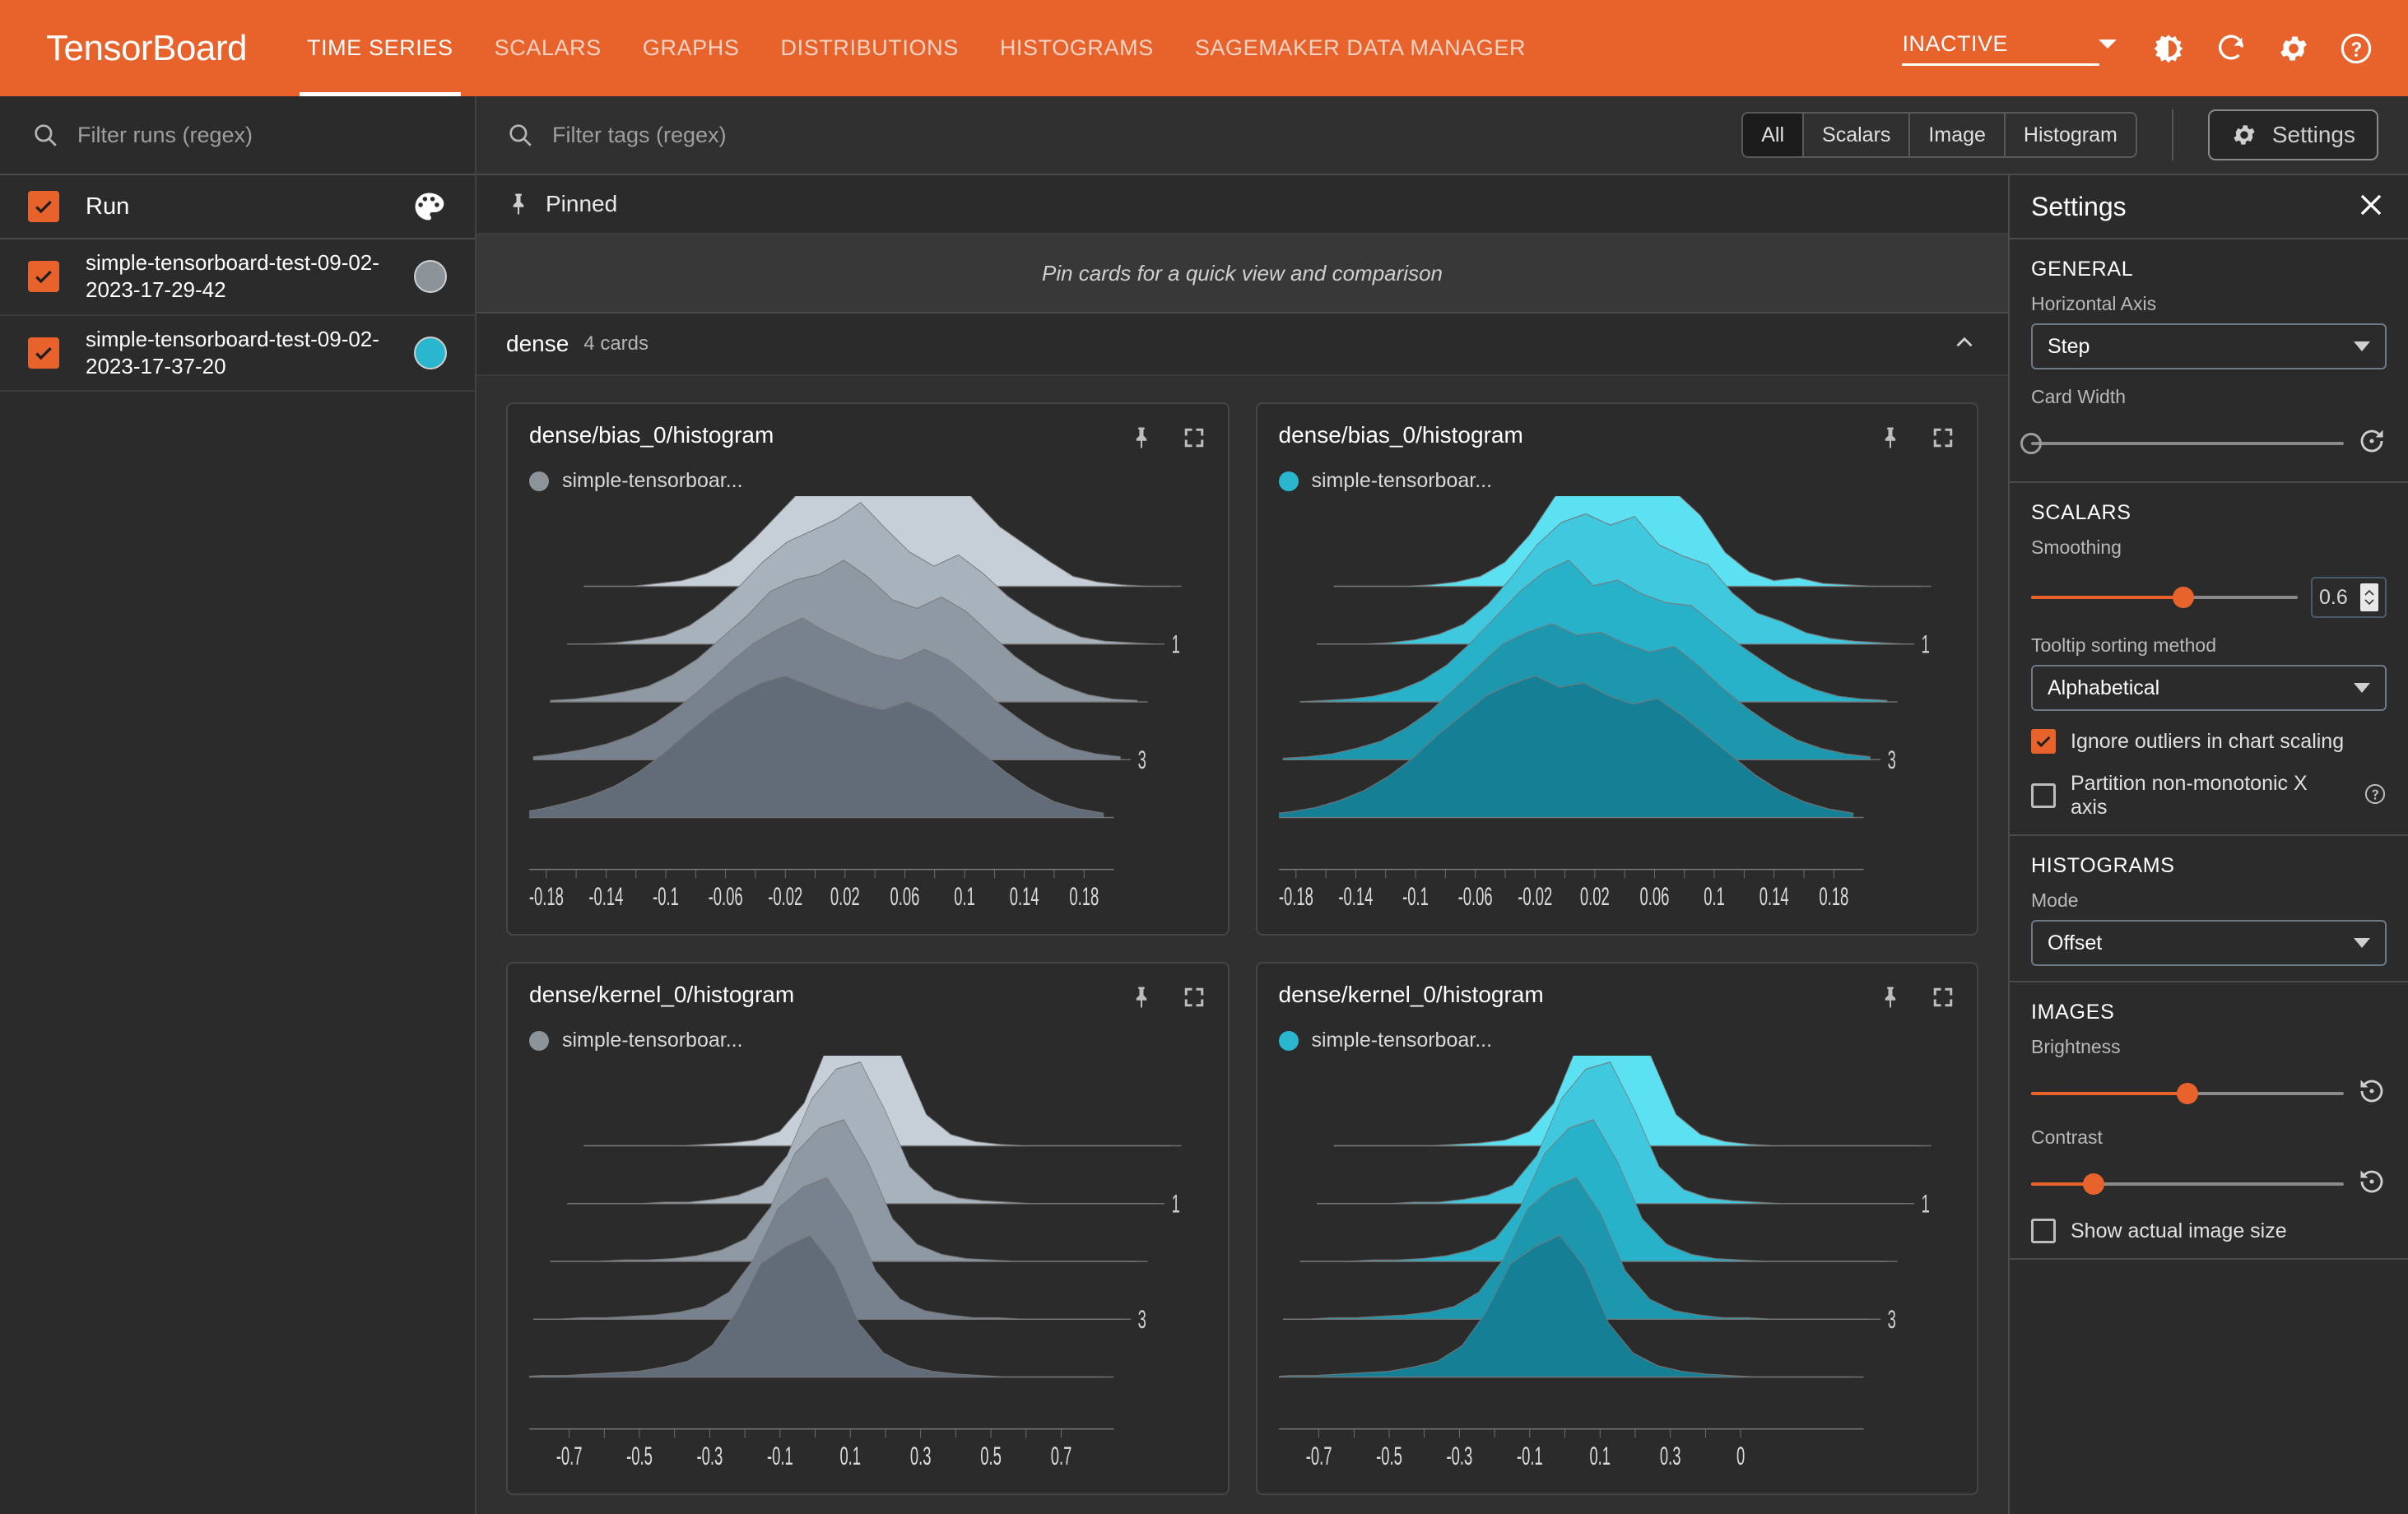  I want to click on runs-header-row: Run, so click(237, 207).